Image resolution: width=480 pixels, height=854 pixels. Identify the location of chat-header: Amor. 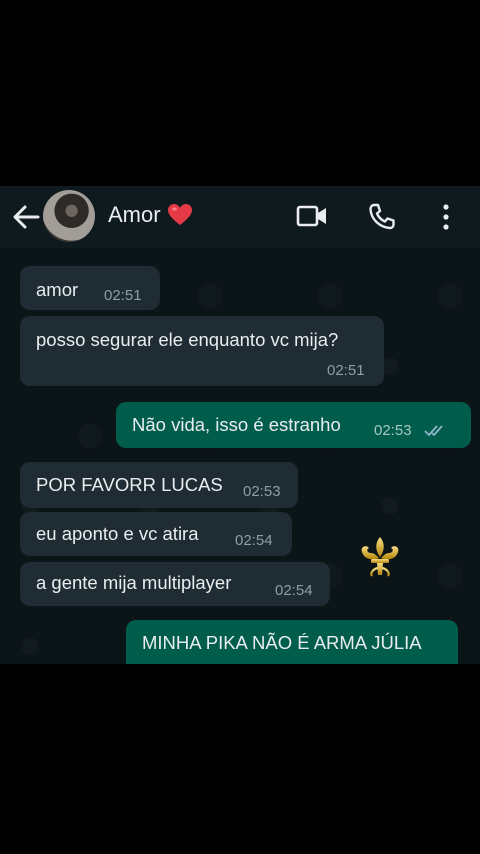
(240, 217).